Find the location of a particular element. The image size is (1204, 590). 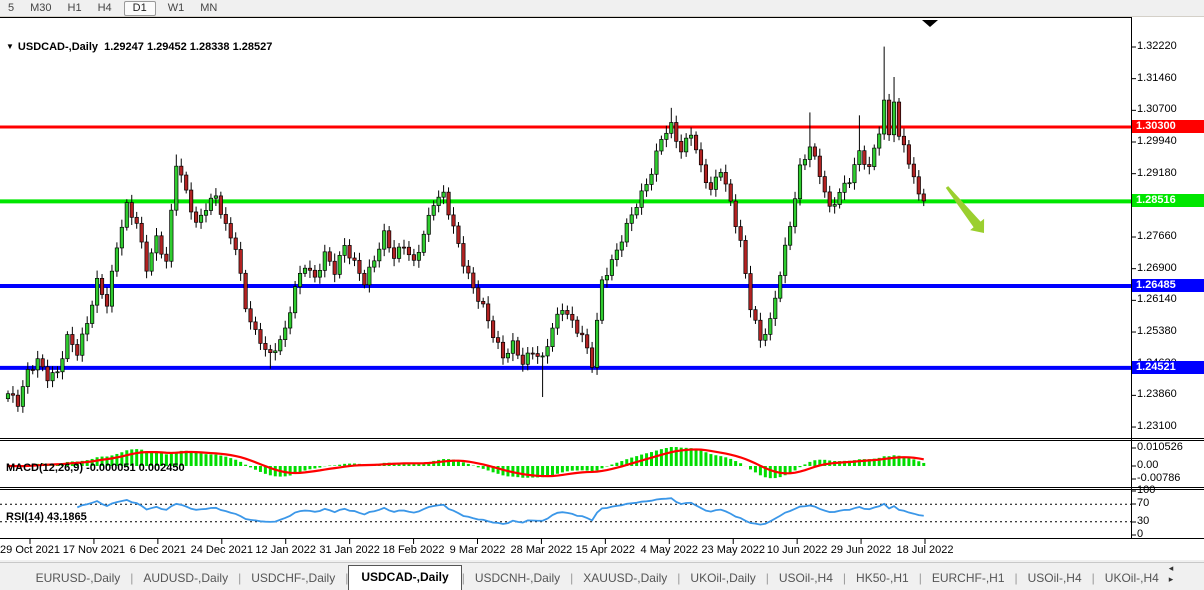

date-tick-label: 23 May 2022 is located at coordinates (733, 550).